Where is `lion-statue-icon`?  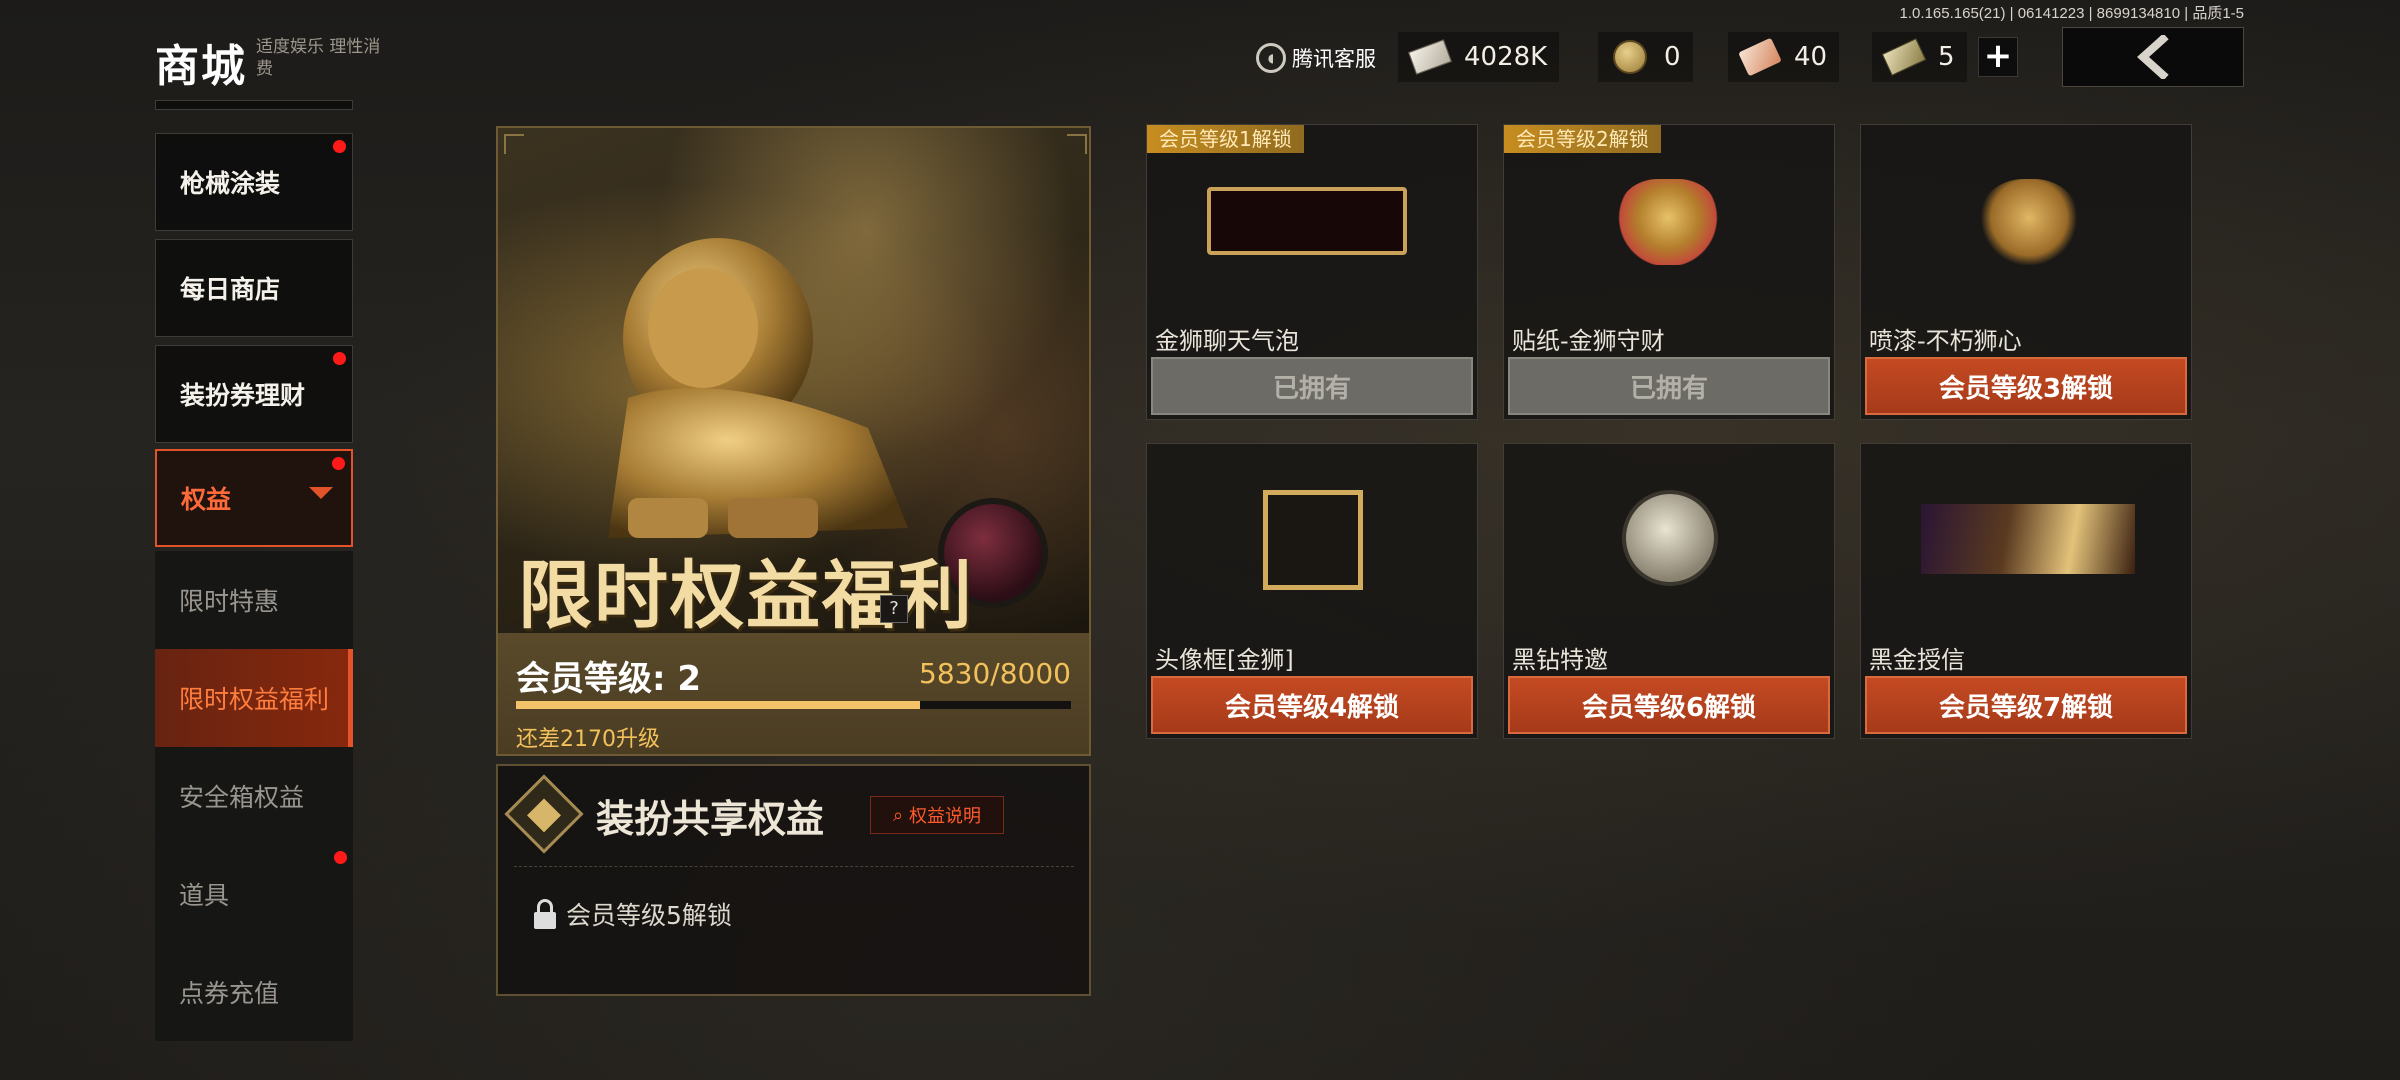
lion-statue-icon is located at coordinates (758, 388).